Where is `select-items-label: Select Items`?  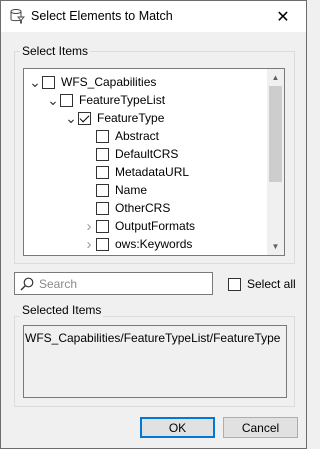 select-items-label: Select Items is located at coordinates (55, 51).